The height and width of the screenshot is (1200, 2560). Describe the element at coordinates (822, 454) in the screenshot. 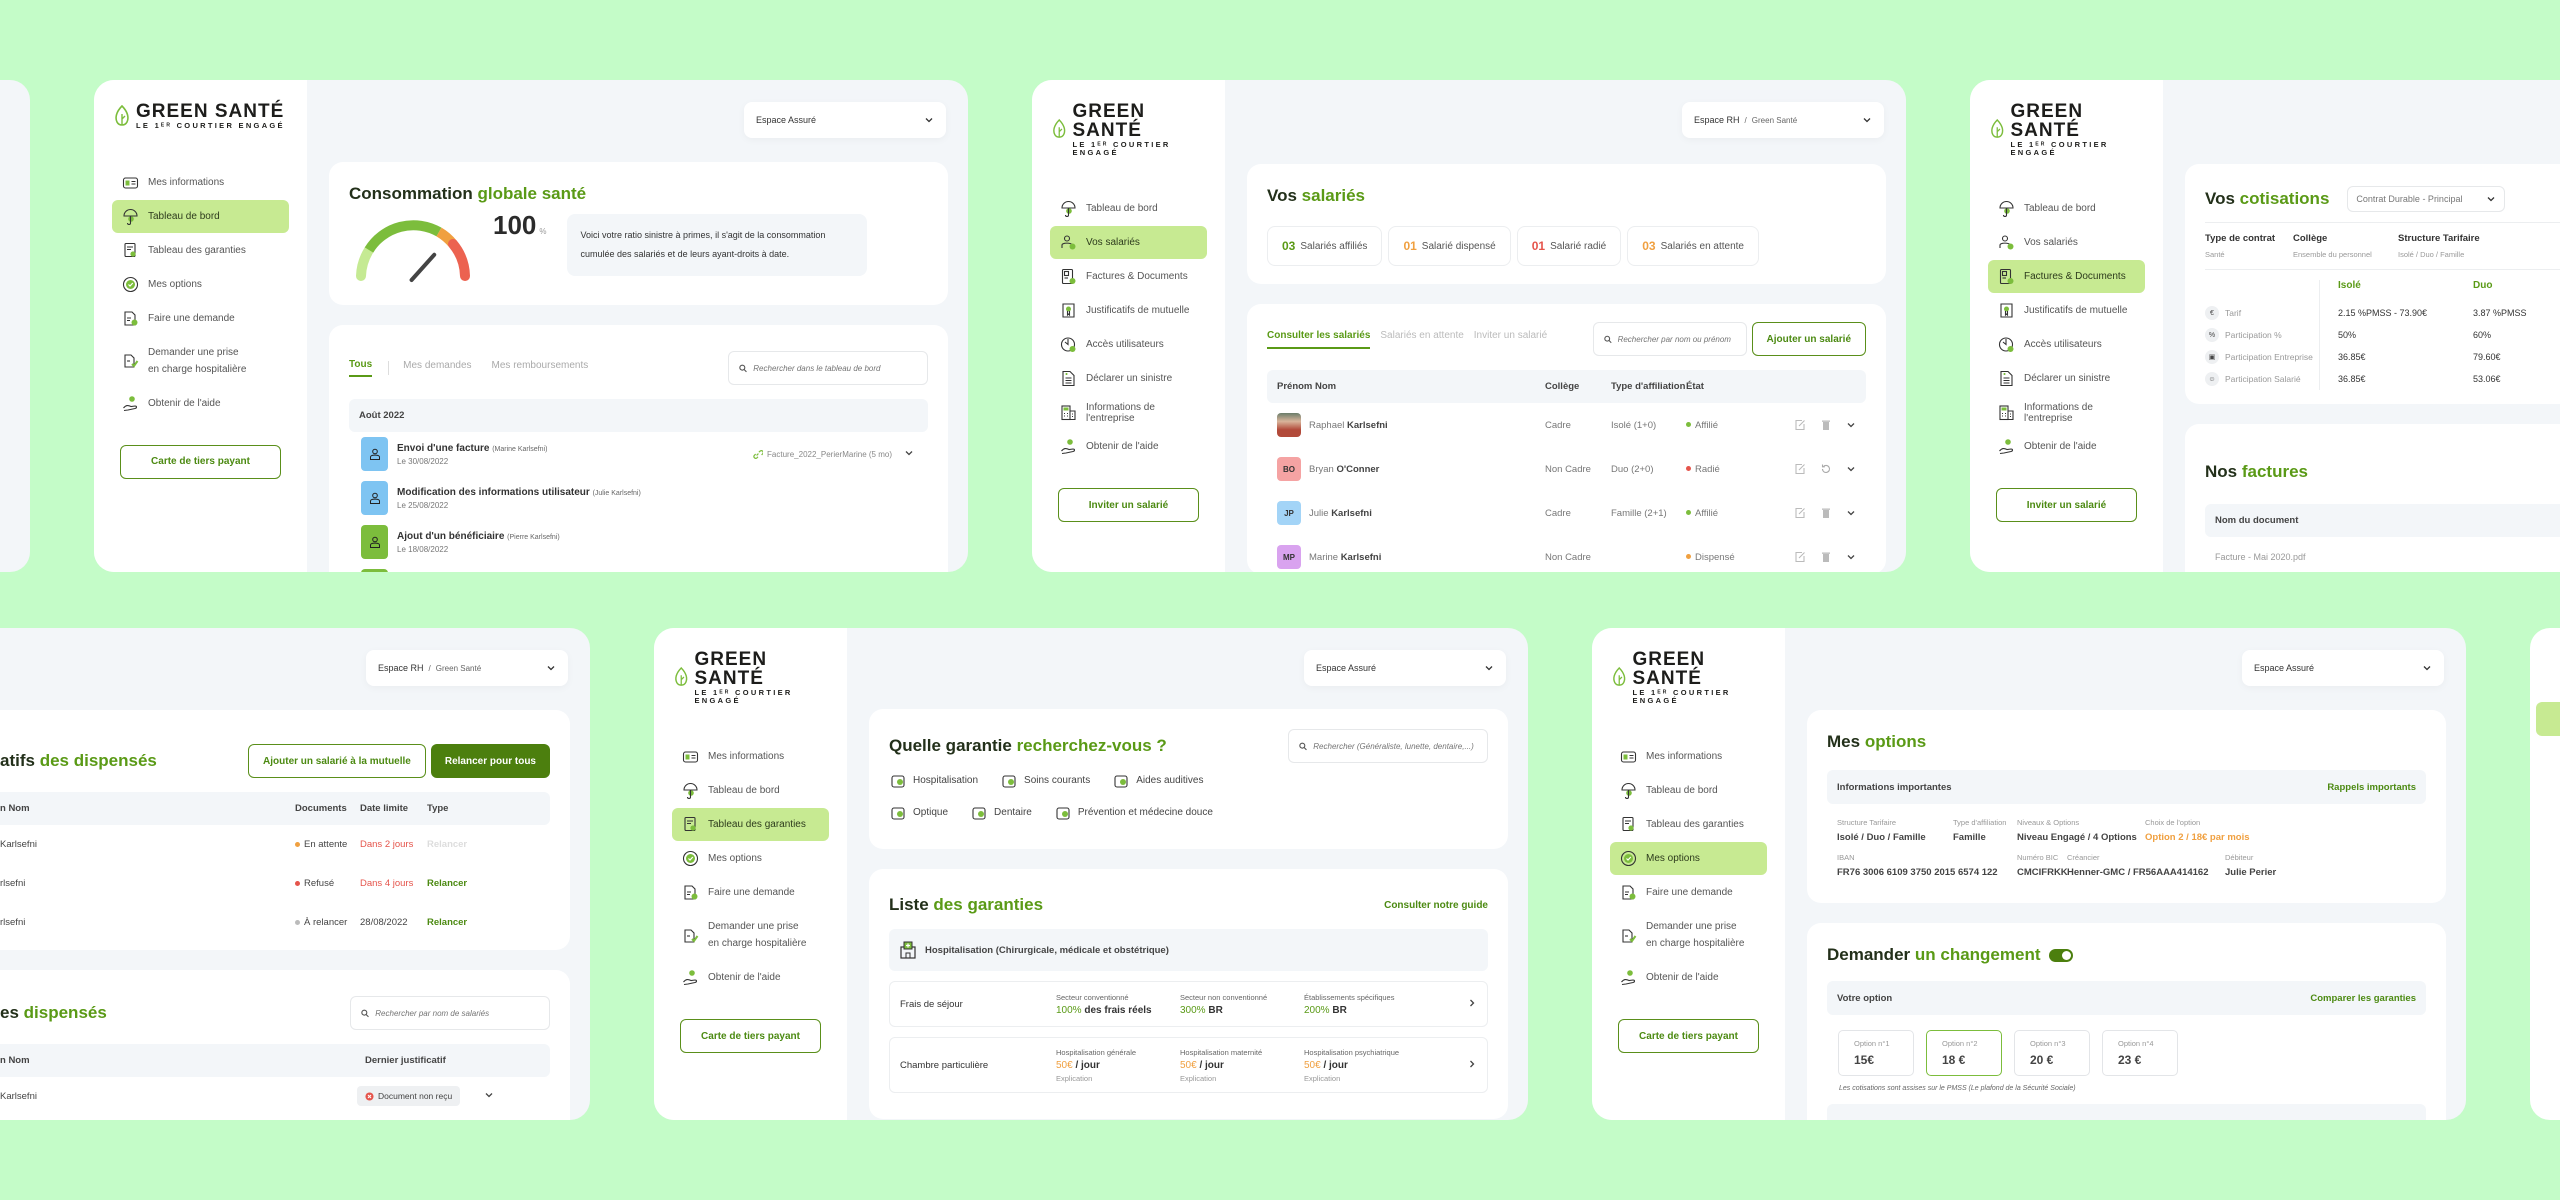

I see `attachment-link: Facture_2022_PerierMarine (5 mo)` at that location.